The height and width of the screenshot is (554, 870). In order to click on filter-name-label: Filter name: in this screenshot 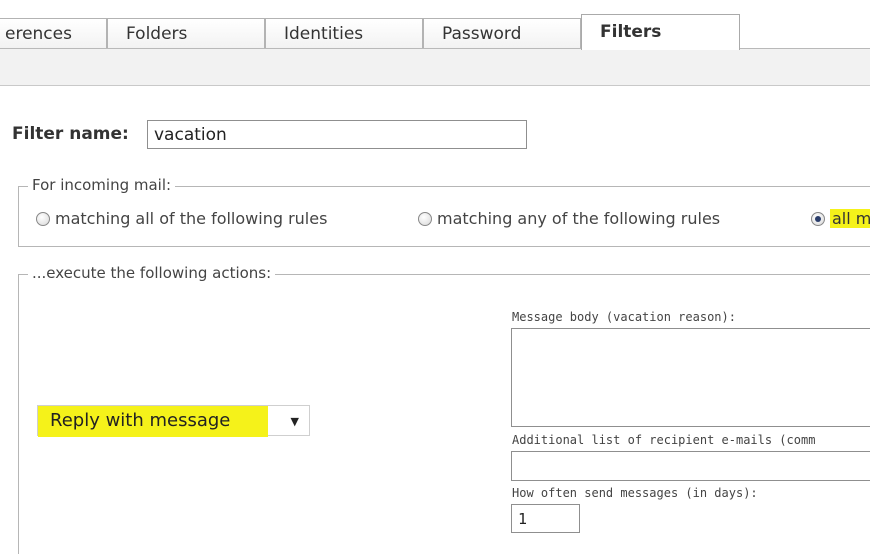, I will do `click(70, 134)`.